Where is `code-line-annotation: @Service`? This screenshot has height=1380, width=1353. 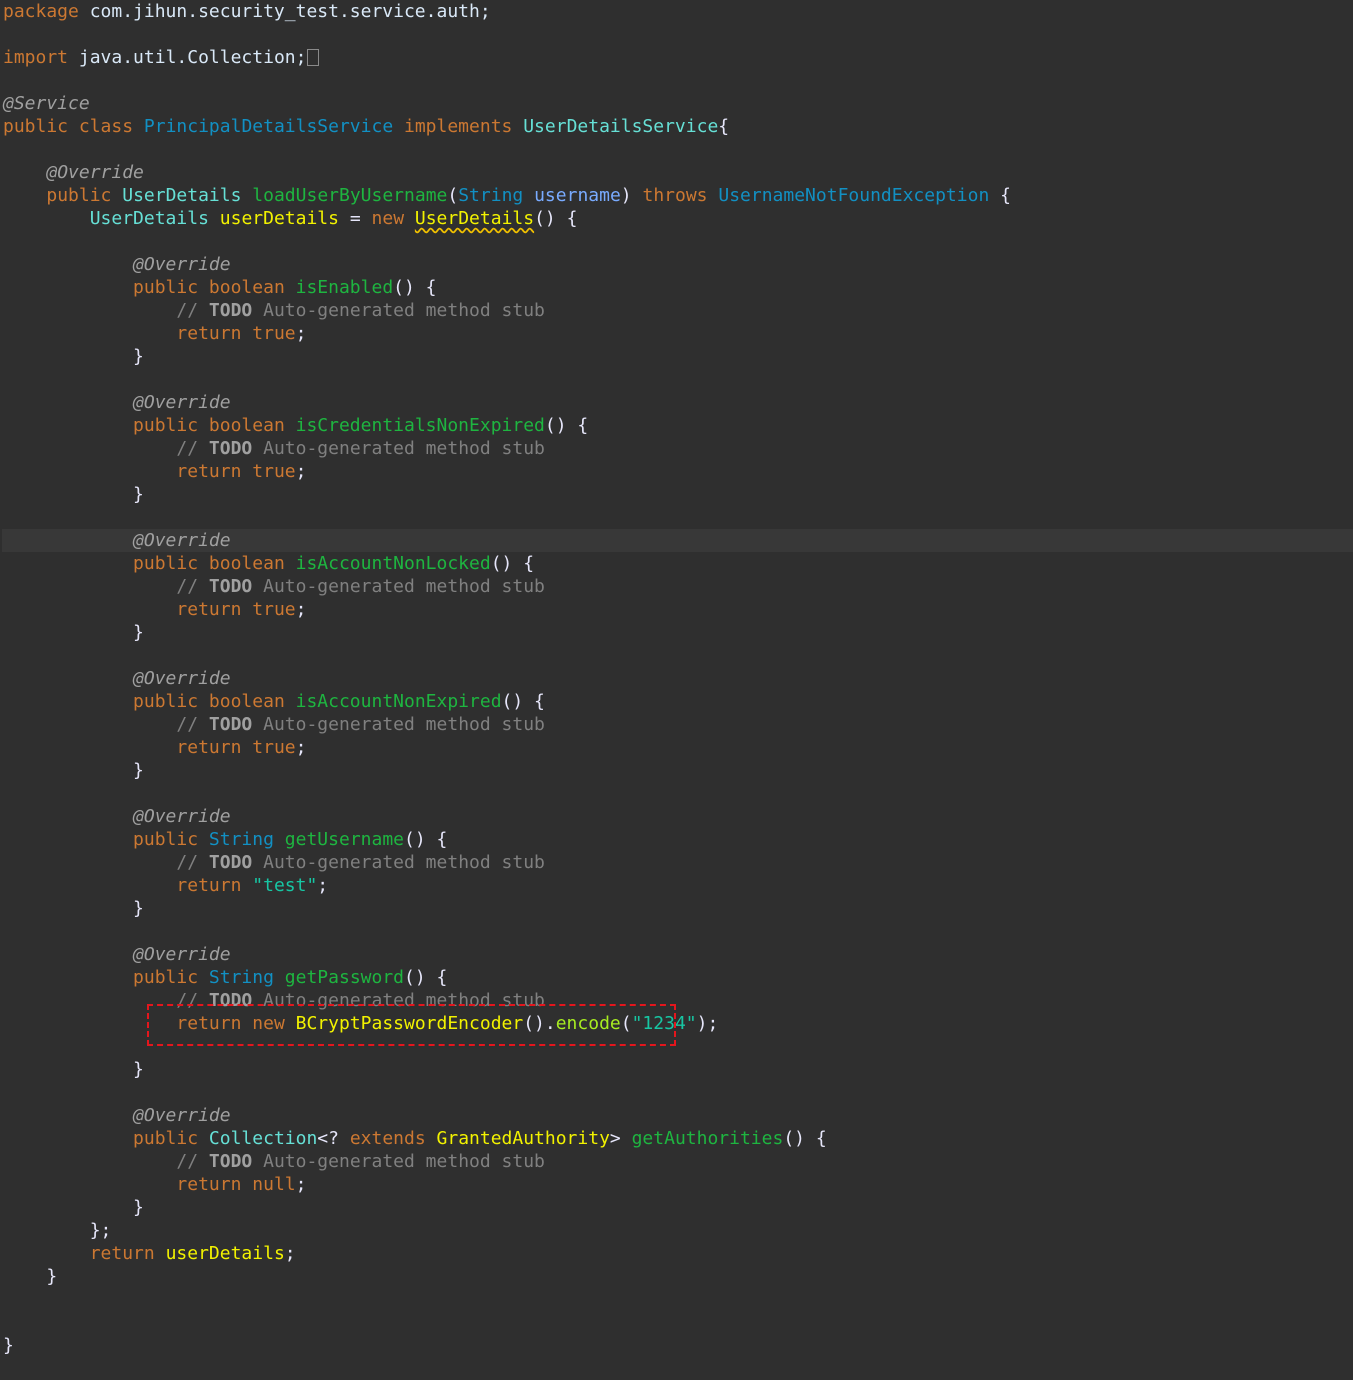 code-line-annotation: @Service is located at coordinates (46, 103).